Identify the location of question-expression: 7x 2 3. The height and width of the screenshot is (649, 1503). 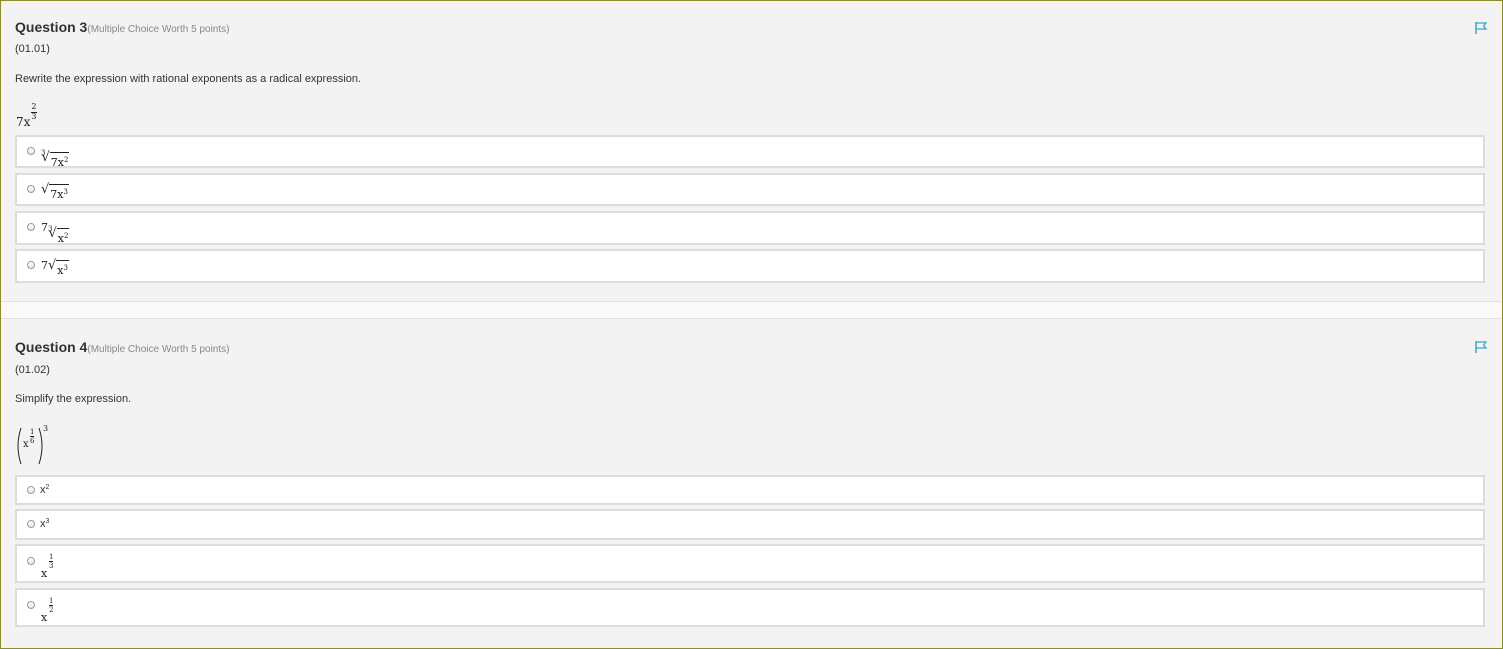
(26, 115).